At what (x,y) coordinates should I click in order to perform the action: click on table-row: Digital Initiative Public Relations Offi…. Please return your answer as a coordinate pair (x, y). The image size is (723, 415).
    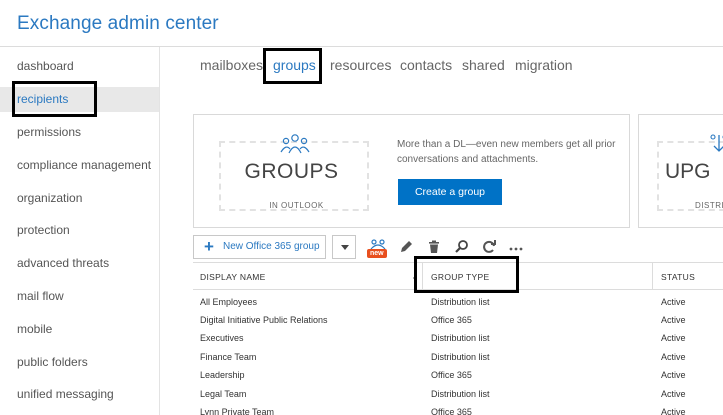
    Looking at the image, I should click on (458, 321).